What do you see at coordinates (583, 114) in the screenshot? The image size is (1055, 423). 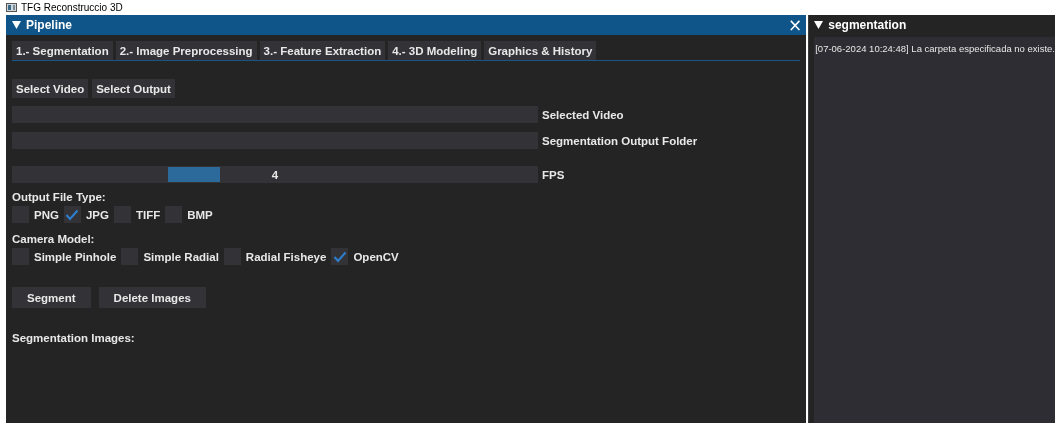 I see `field-label: Selected Video` at bounding box center [583, 114].